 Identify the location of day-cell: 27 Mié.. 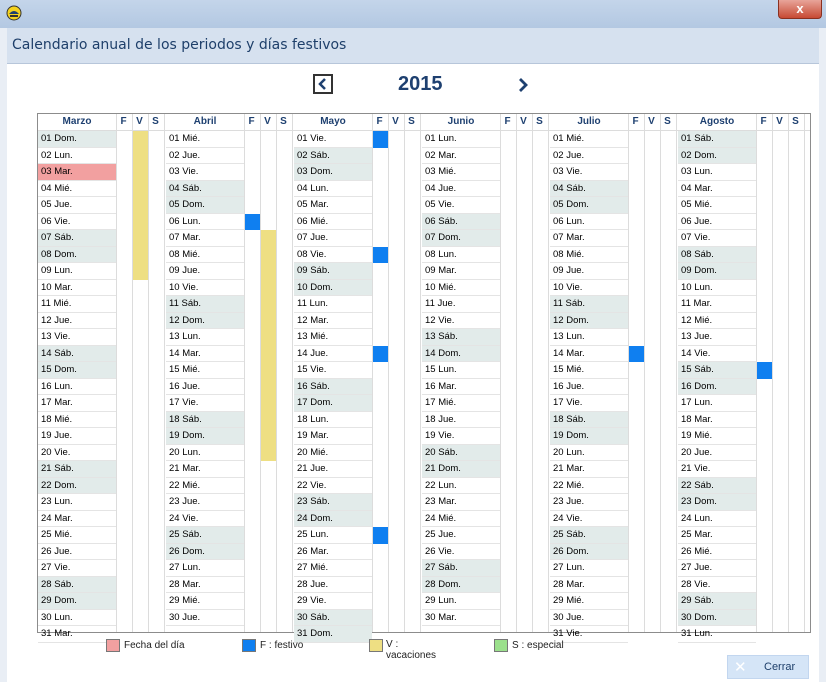
(333, 568).